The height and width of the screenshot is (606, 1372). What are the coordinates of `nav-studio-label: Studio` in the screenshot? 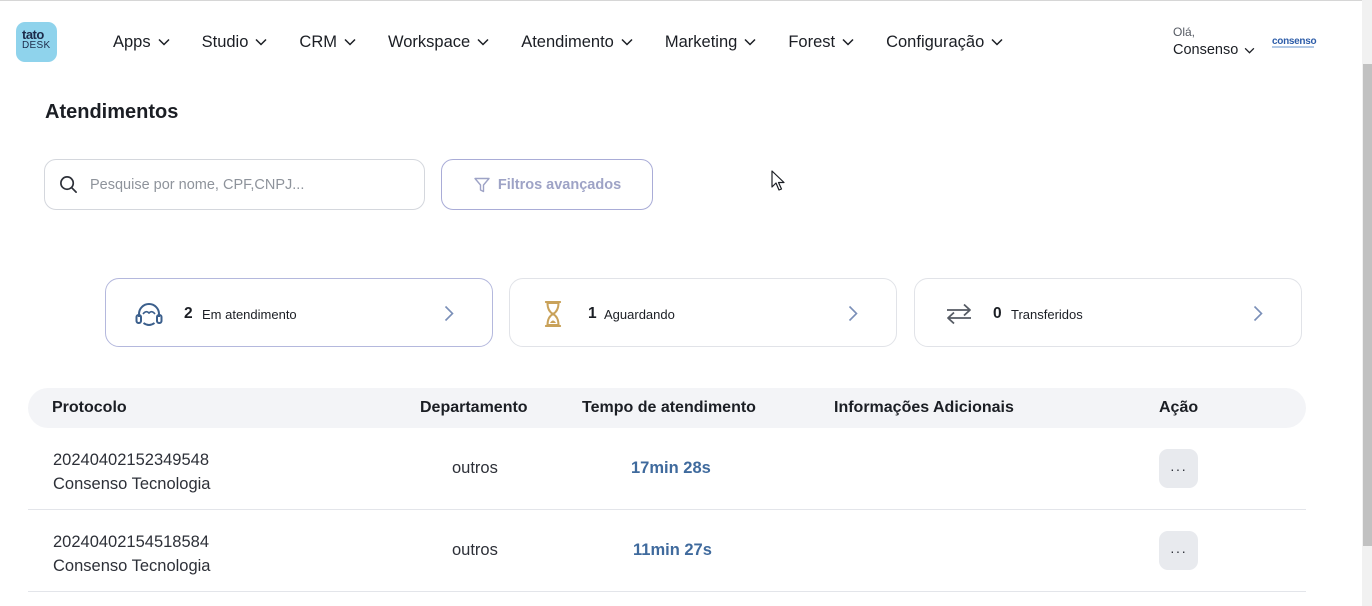 It's located at (225, 41).